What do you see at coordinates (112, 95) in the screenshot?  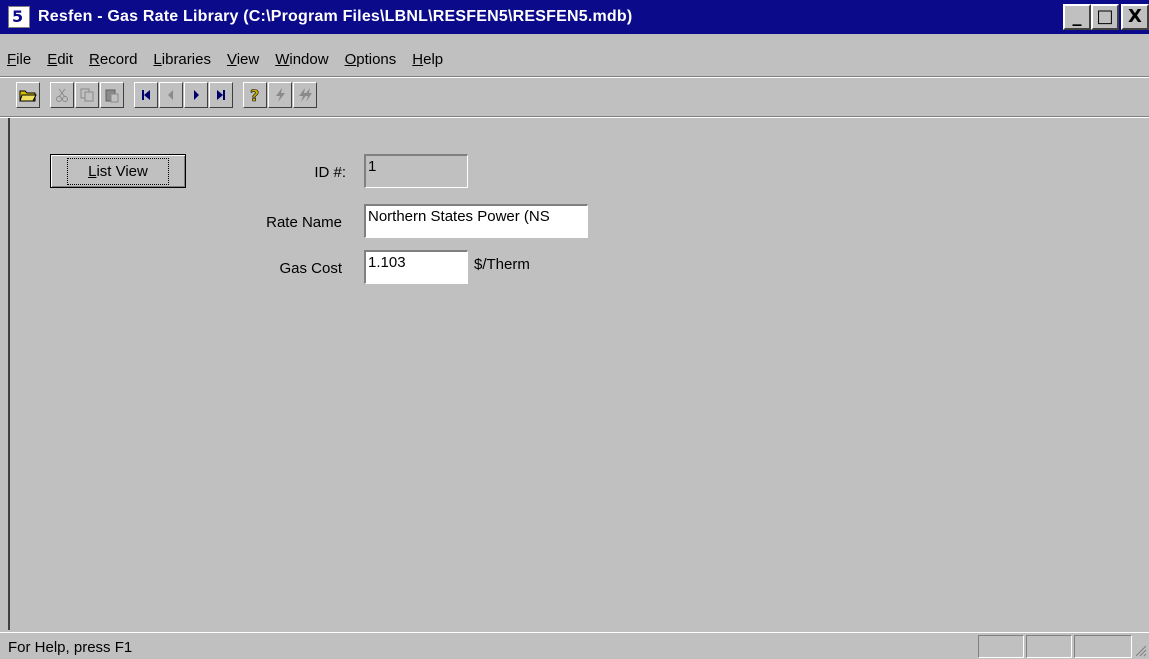 I see `paste-icon` at bounding box center [112, 95].